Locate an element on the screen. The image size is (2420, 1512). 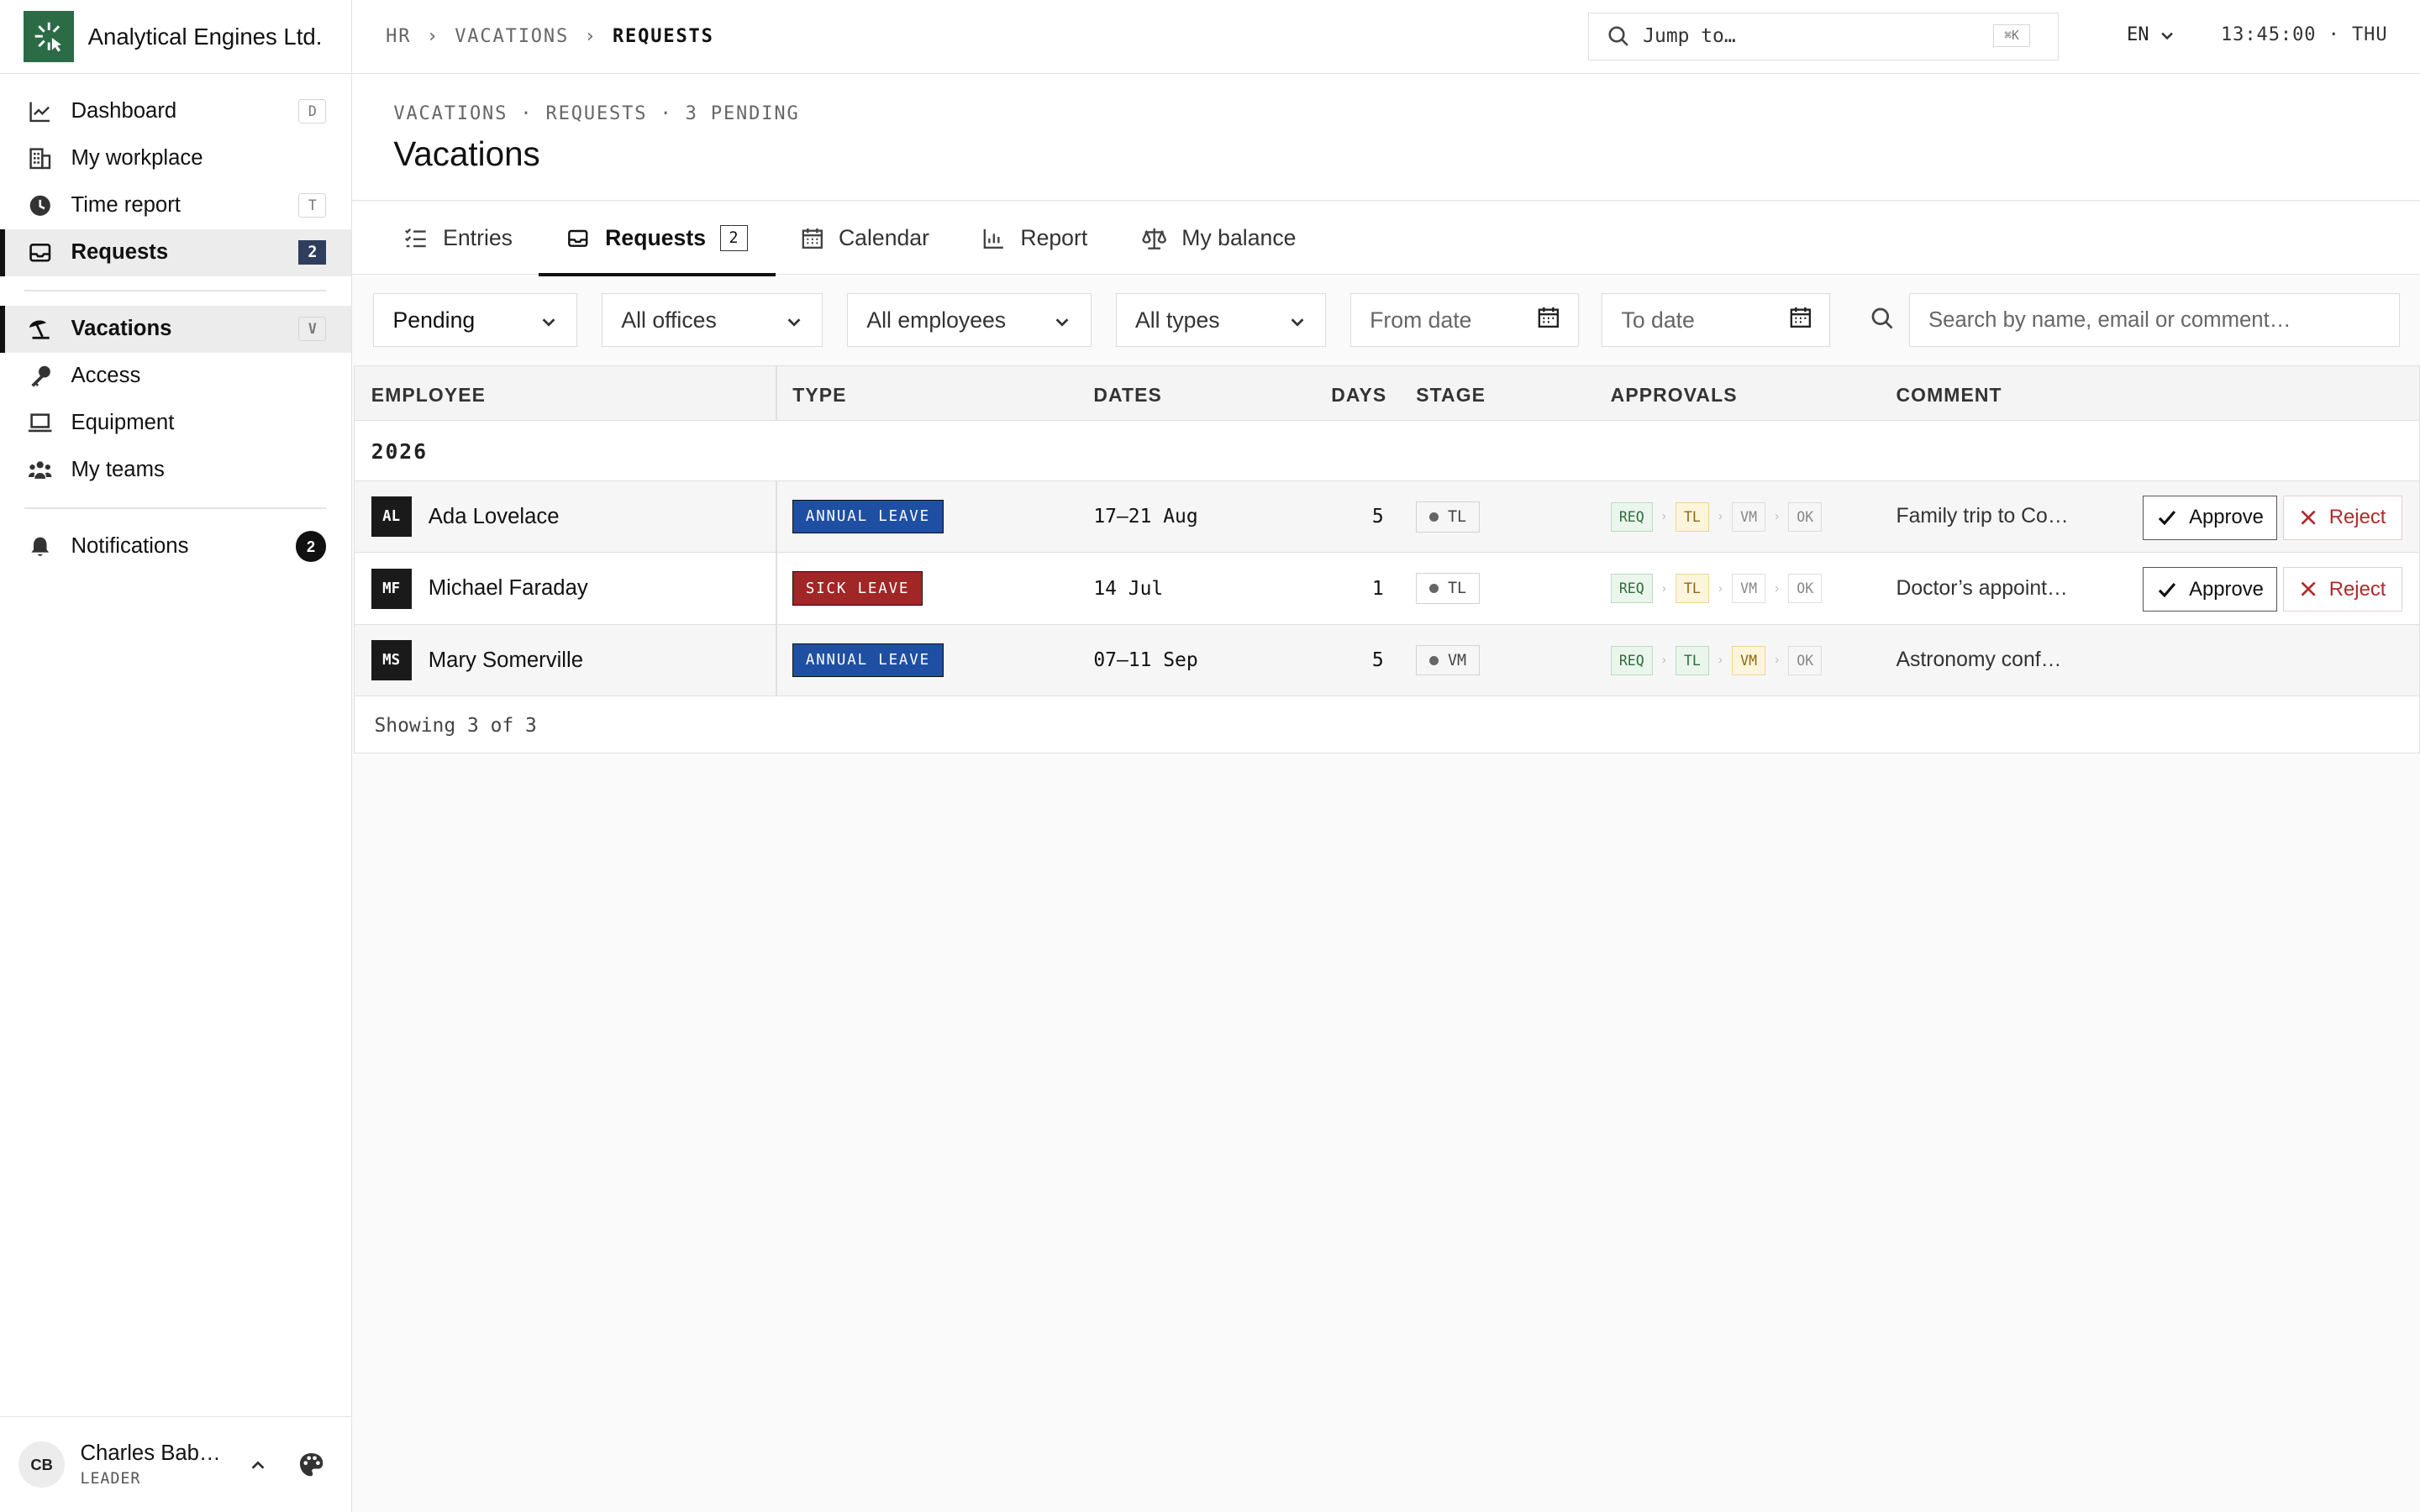
check-icon is located at coordinates (2167, 590).